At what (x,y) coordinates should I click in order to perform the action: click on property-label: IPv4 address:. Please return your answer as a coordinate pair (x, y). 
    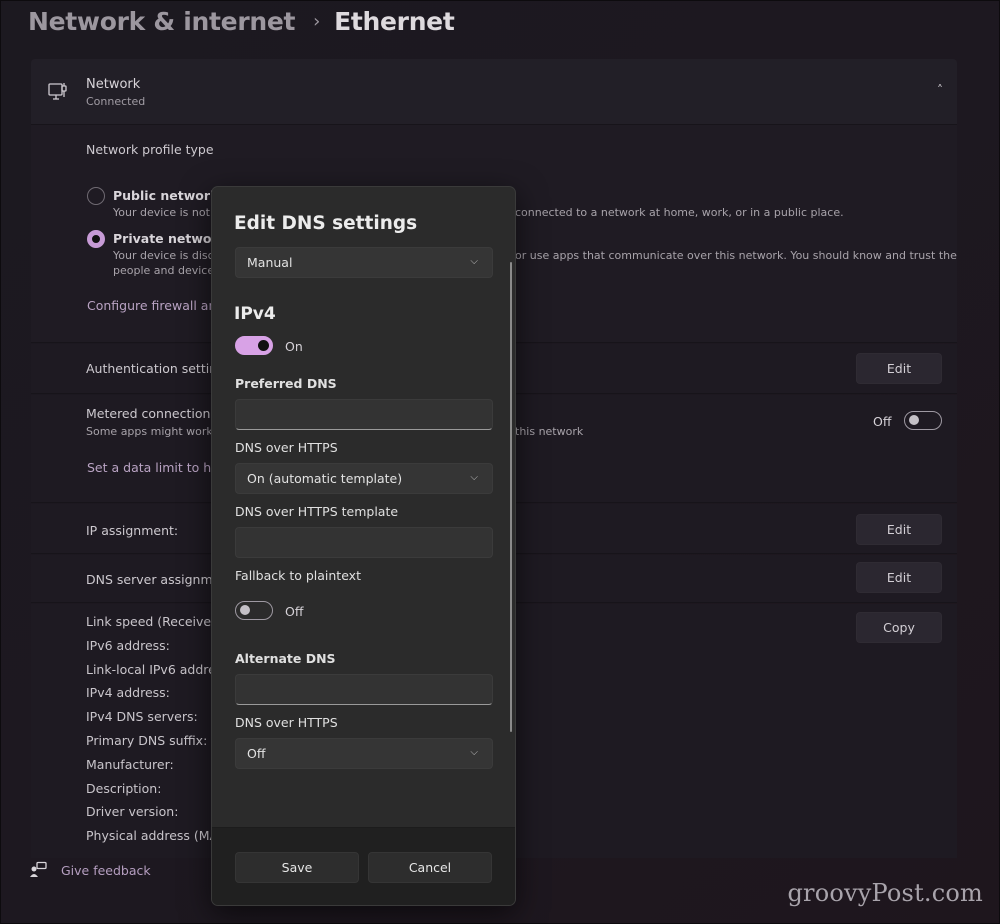
    Looking at the image, I should click on (128, 693).